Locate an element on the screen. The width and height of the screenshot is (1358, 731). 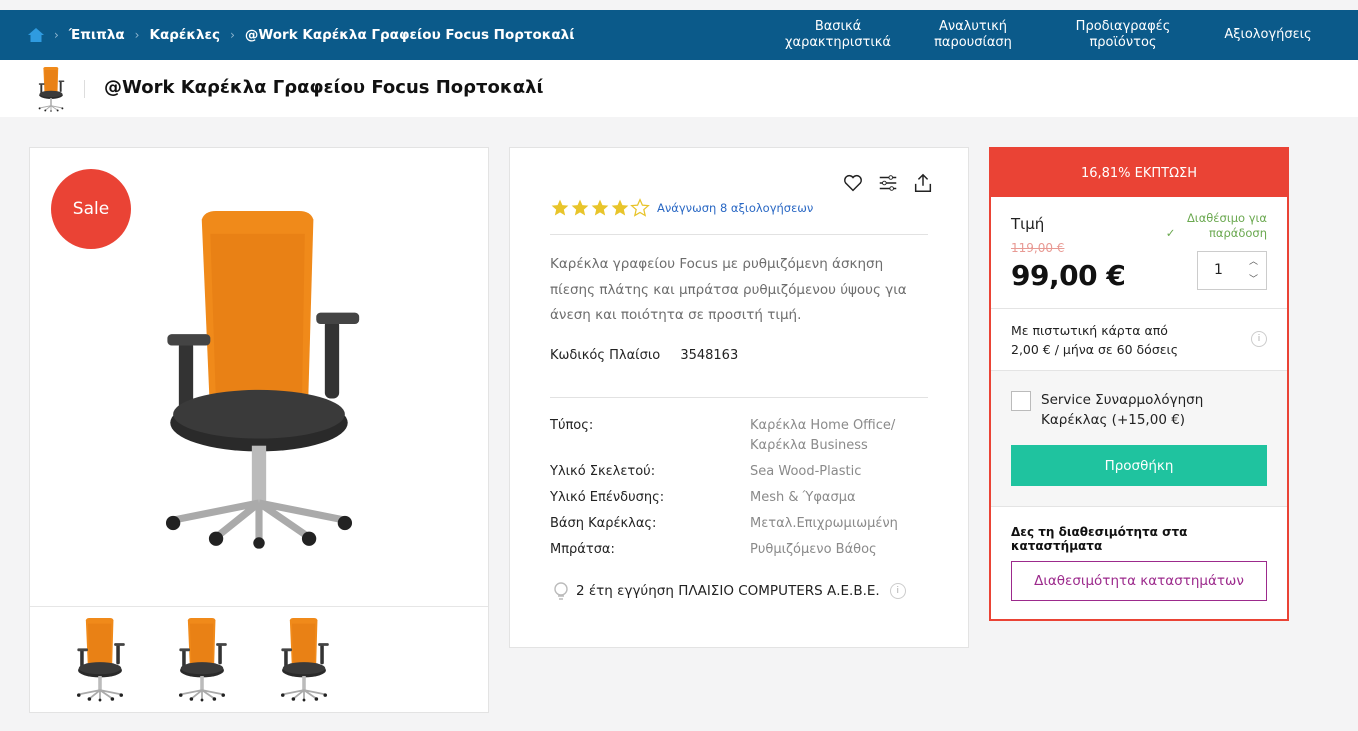
breadcrumb-item-current: @Work Καρέκλα Γραφείου Focus Πορτοκαλί is located at coordinates (409, 35).